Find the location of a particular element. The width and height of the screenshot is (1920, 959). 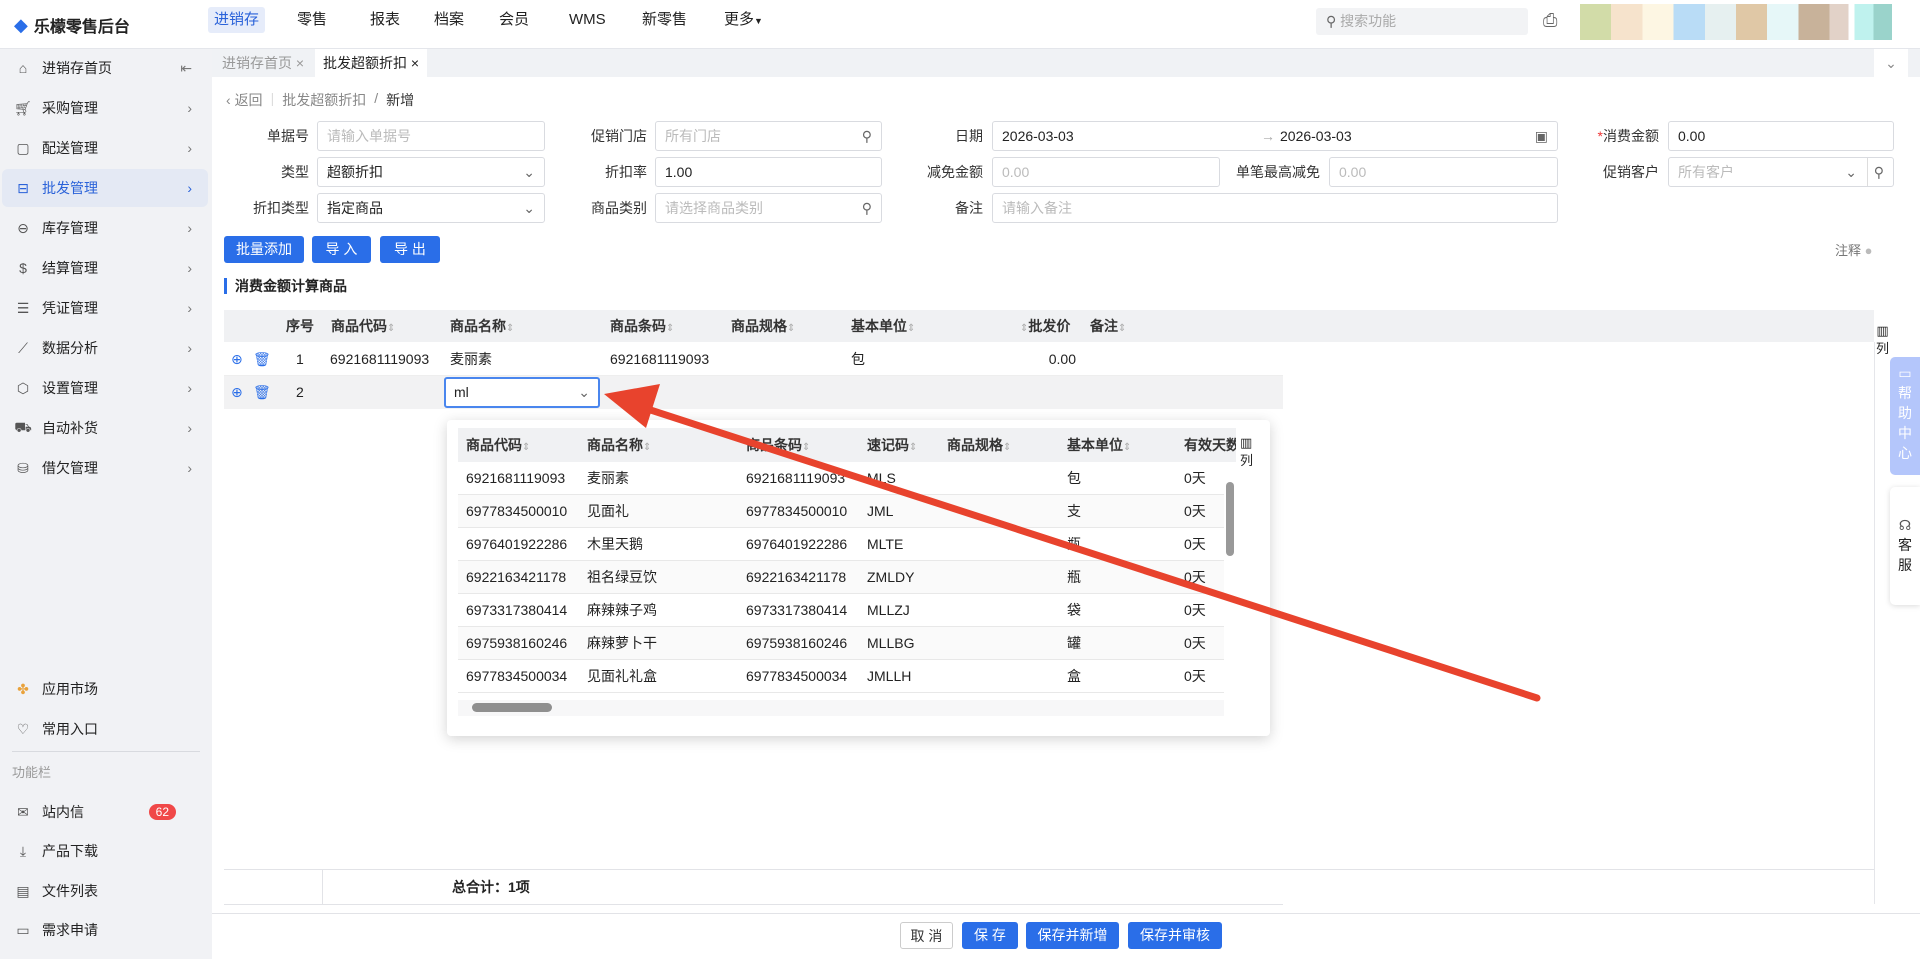

nav-member: 会员 is located at coordinates (514, 20).